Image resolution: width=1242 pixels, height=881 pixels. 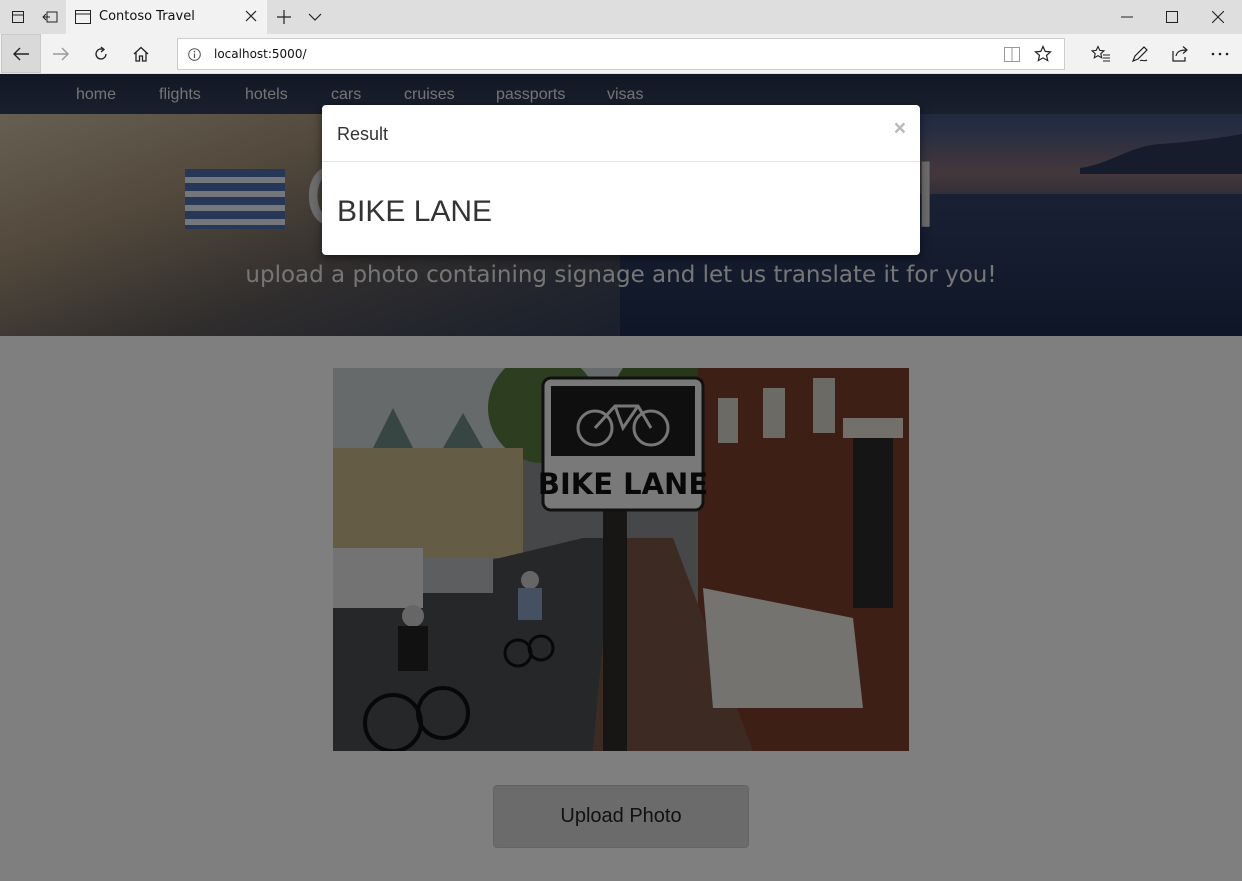 What do you see at coordinates (1043, 56) in the screenshot?
I see `favorite-star-icon` at bounding box center [1043, 56].